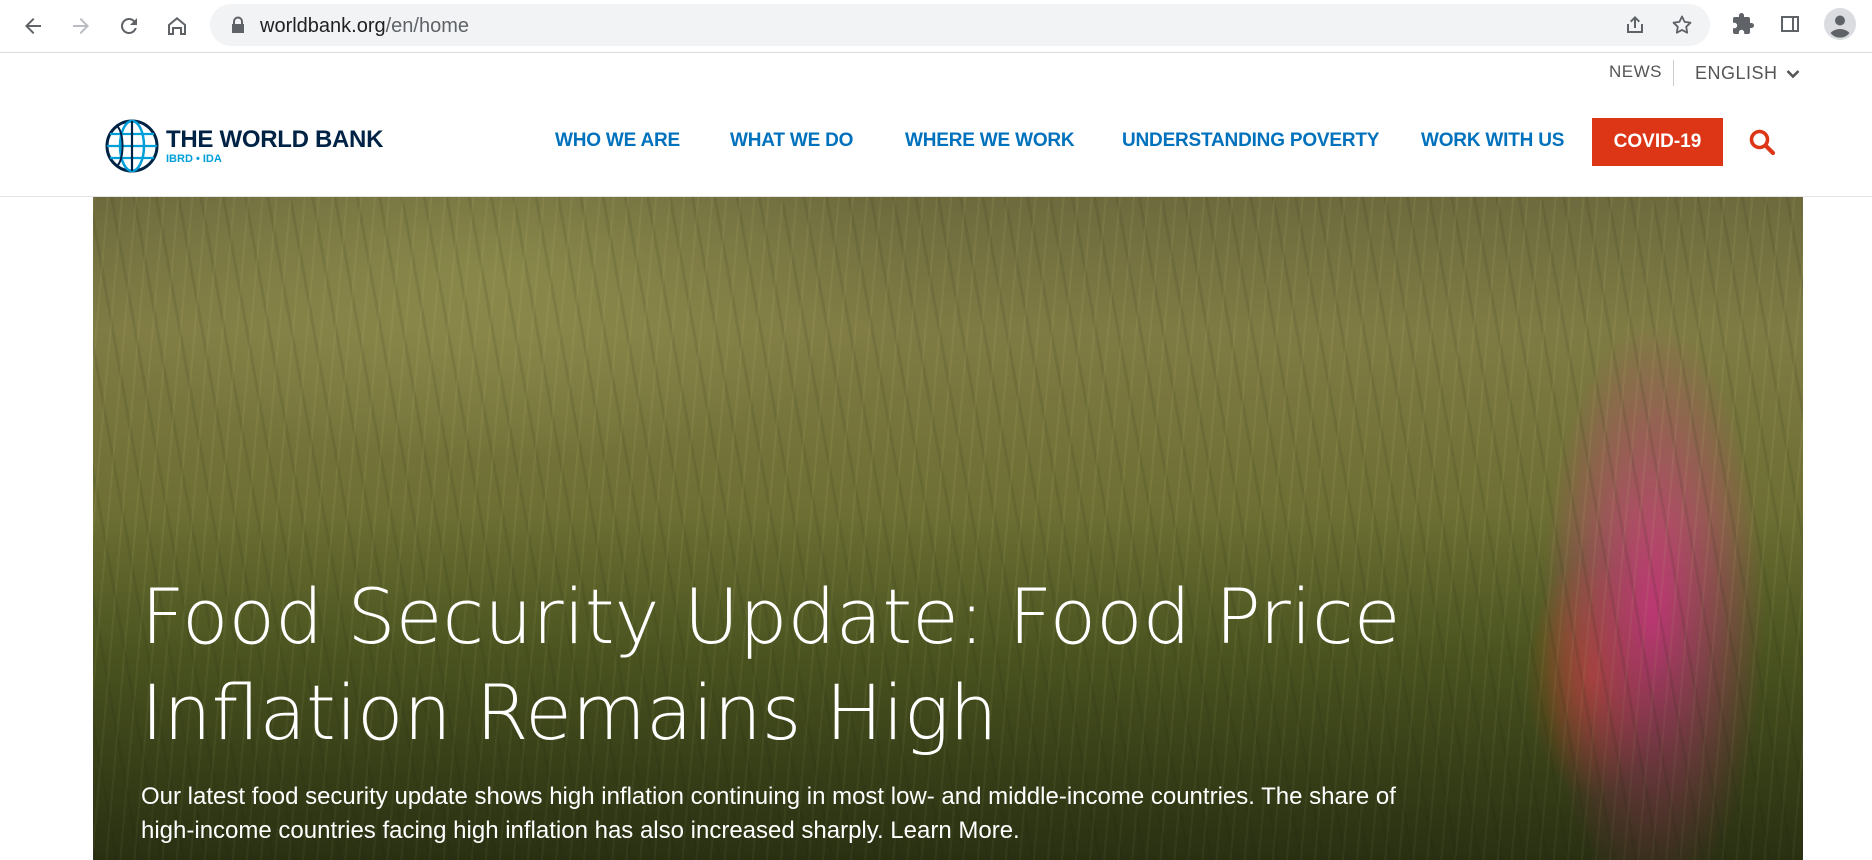 The width and height of the screenshot is (1872, 860). Describe the element at coordinates (275, 139) in the screenshot. I see `logo-title: THE WORLD BANK` at that location.